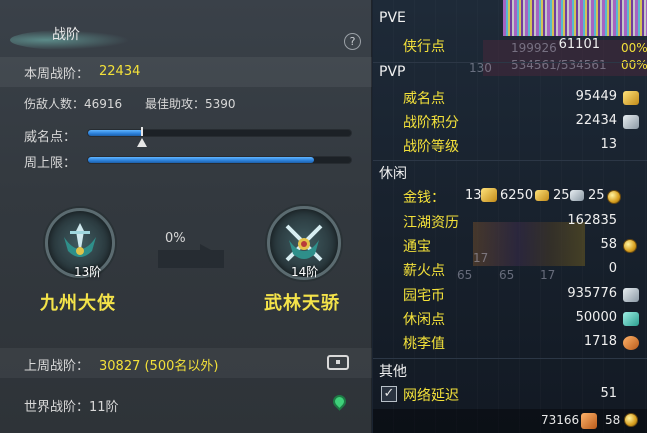 The image size is (647, 433). What do you see at coordinates (510, 295) in the screenshot?
I see `leisure-row-home-coin: 园宅币 935776` at bounding box center [510, 295].